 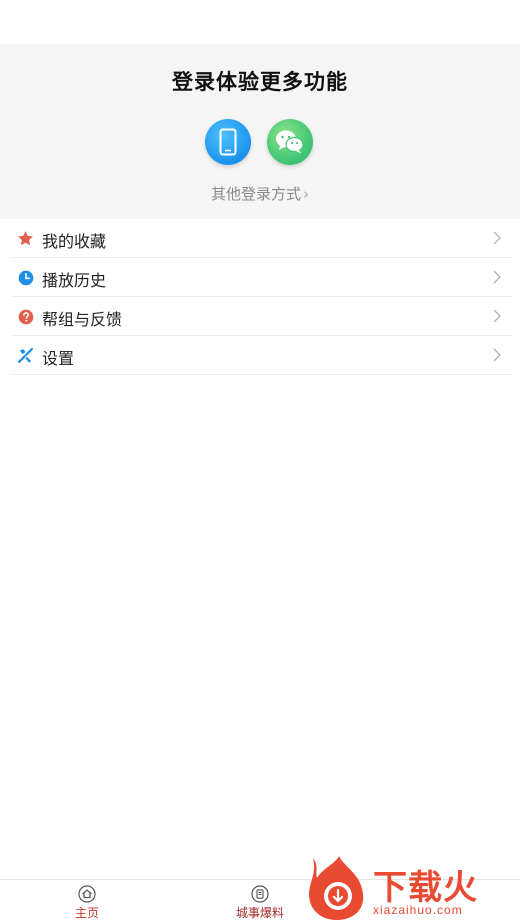 What do you see at coordinates (259, 913) in the screenshot?
I see `tab-label-city-news: 城事爆料` at bounding box center [259, 913].